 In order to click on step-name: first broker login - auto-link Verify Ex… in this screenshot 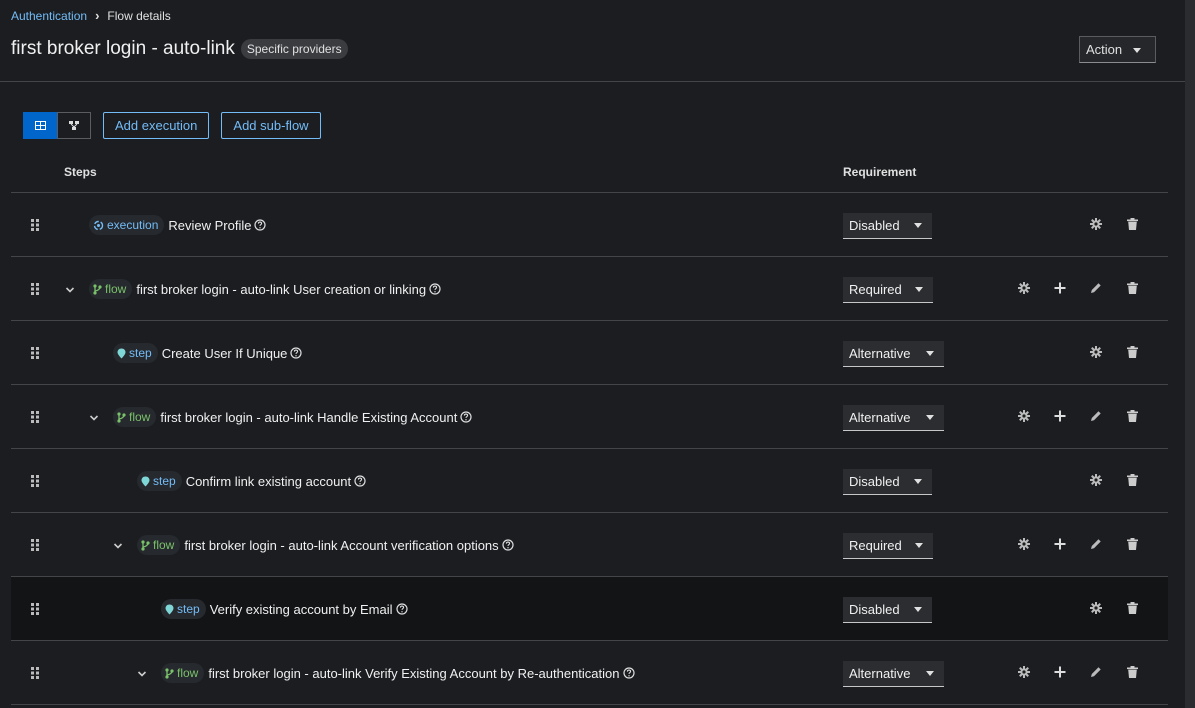, I will do `click(414, 673)`.